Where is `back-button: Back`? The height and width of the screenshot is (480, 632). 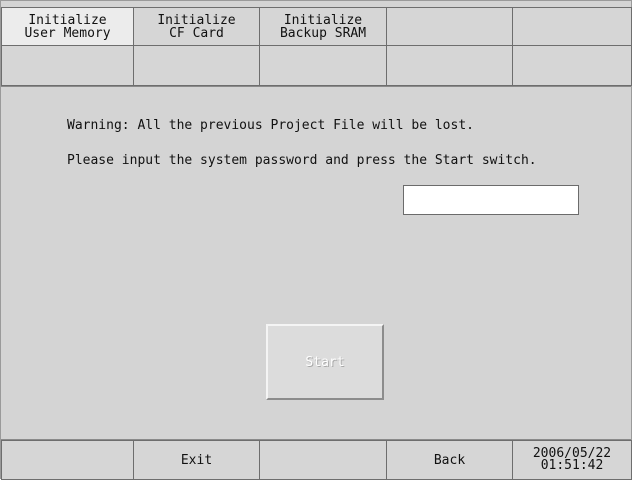 back-button: Back is located at coordinates (450, 460).